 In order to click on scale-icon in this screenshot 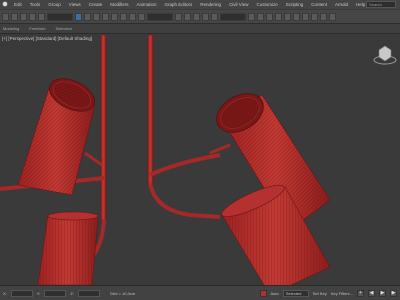, I will do `click(132, 16)`.